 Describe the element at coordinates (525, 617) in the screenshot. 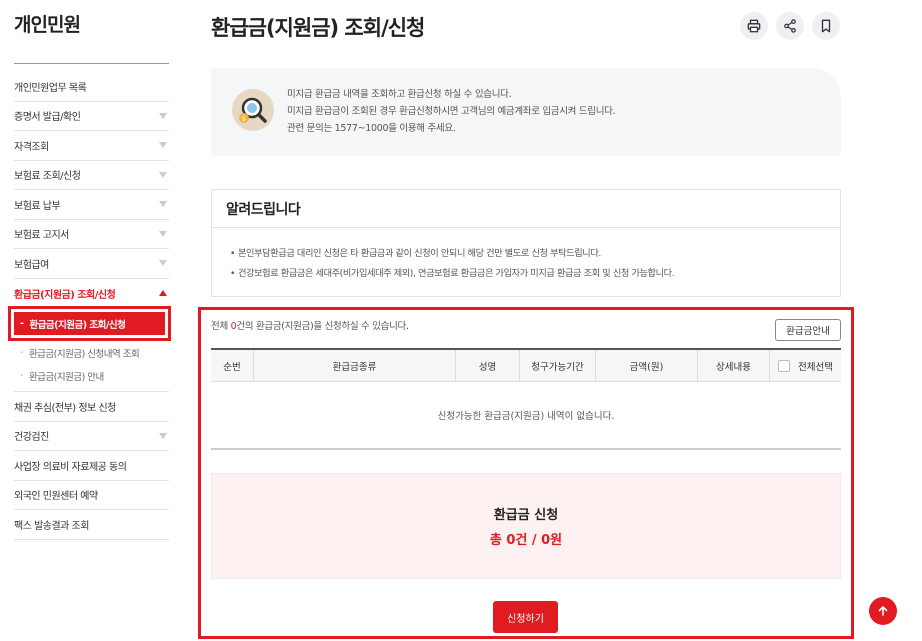

I see `apply-button: 신청하기` at that location.